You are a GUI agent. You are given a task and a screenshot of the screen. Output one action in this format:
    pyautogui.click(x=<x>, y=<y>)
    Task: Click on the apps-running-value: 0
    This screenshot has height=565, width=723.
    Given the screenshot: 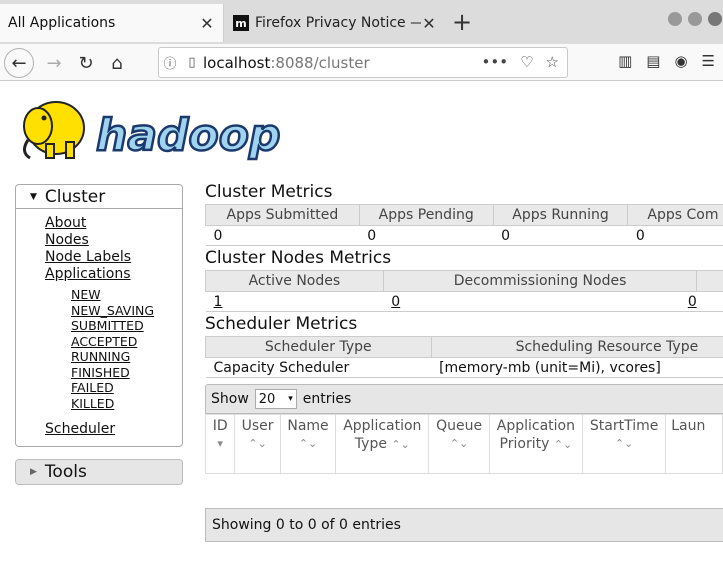 What is the action you would take?
    pyautogui.click(x=560, y=235)
    